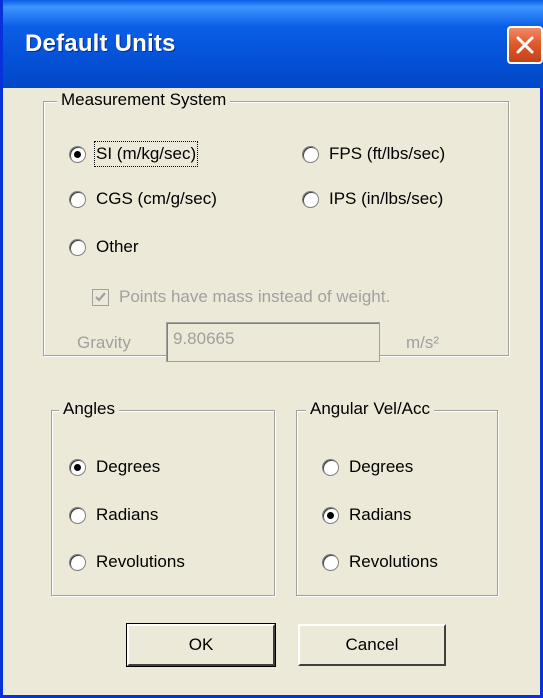 The image size is (543, 698). I want to click on close-icon, so click(525, 45).